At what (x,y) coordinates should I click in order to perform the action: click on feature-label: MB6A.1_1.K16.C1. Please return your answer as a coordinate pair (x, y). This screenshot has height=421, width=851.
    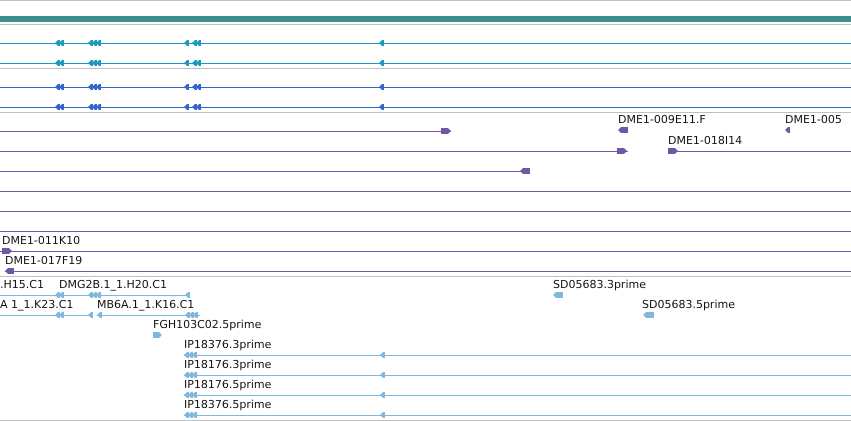
    Looking at the image, I should click on (145, 304).